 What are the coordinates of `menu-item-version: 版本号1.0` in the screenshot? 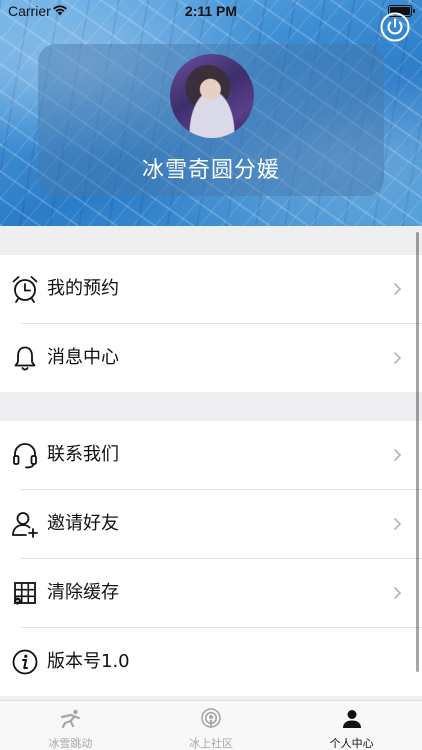 It's located at (211, 662).